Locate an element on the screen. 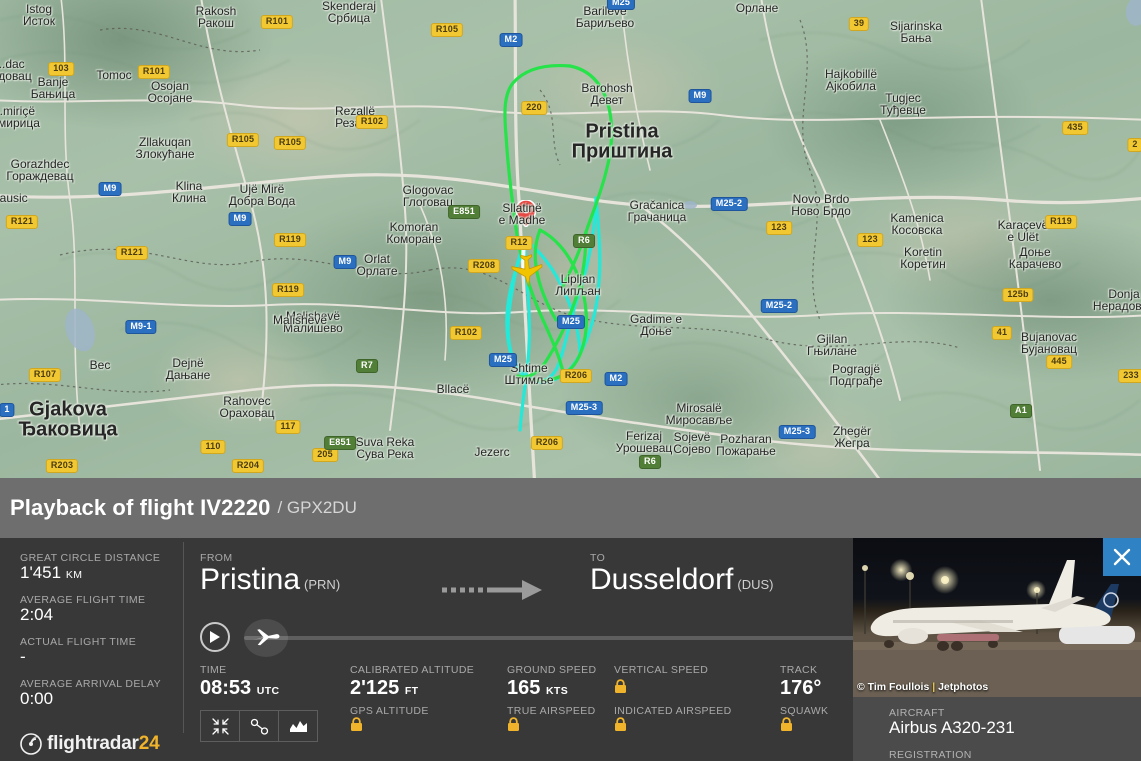 The image size is (1141, 761). origin-block: FROM Pristina (PRN) is located at coordinates (300, 574).